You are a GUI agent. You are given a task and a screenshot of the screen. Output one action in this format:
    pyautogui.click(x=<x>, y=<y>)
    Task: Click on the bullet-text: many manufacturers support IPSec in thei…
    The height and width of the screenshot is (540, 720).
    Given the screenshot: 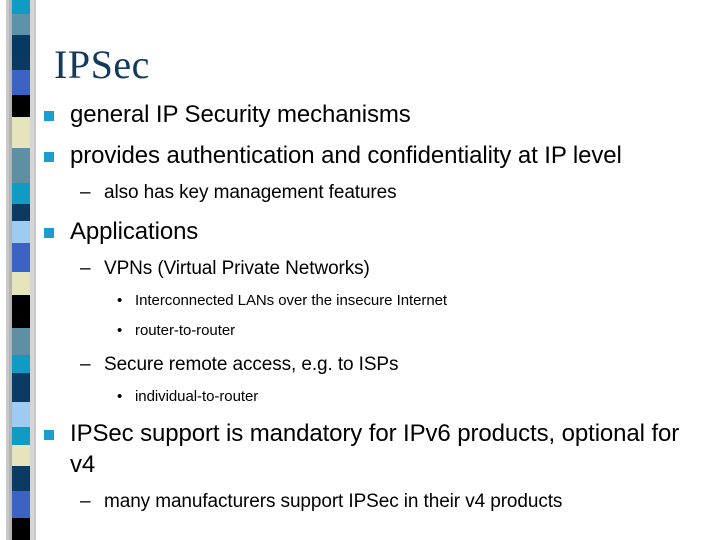 What is the action you would take?
    pyautogui.click(x=333, y=501)
    